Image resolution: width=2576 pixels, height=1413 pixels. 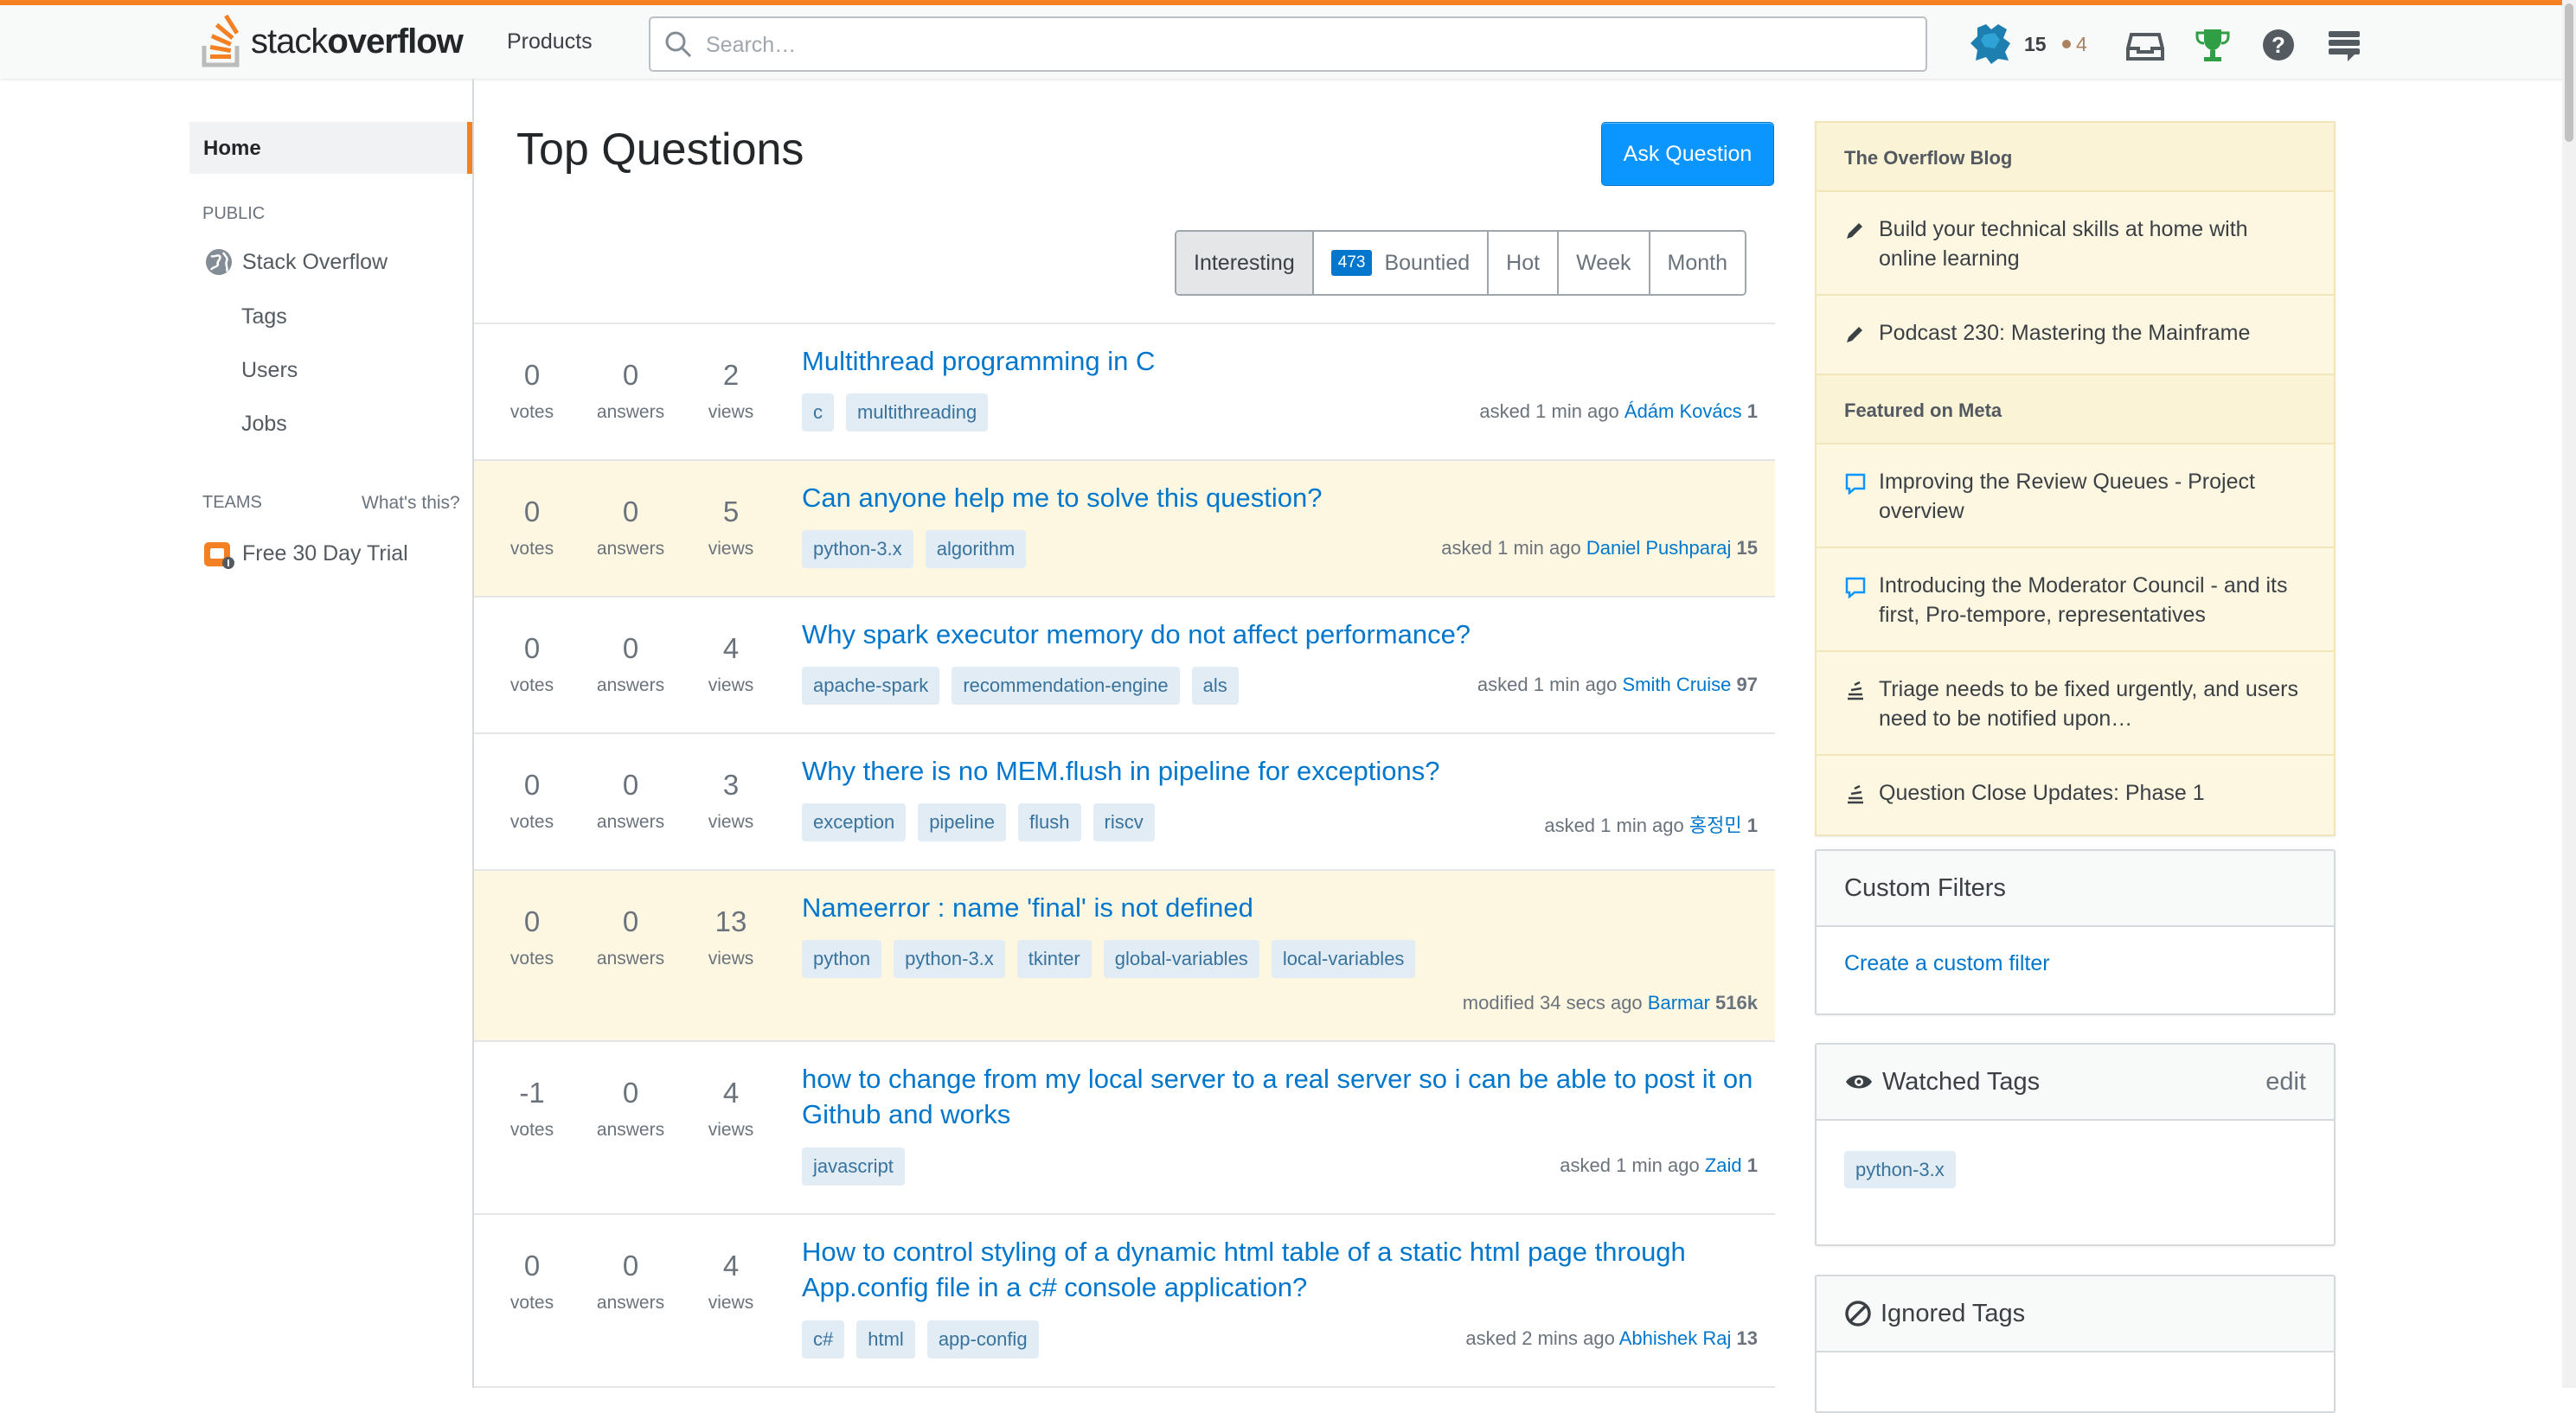 I want to click on question-action-time: asked 1 min ago, so click(x=1511, y=548).